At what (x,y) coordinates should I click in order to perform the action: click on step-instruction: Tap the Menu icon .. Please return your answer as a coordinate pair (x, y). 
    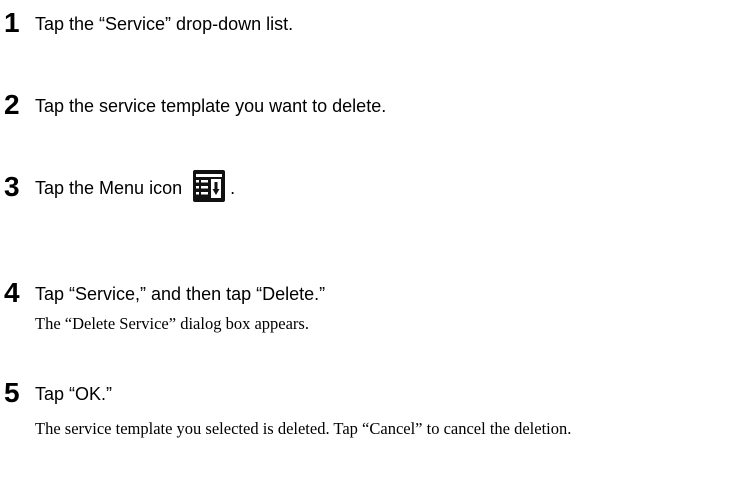
    Looking at the image, I should click on (135, 186).